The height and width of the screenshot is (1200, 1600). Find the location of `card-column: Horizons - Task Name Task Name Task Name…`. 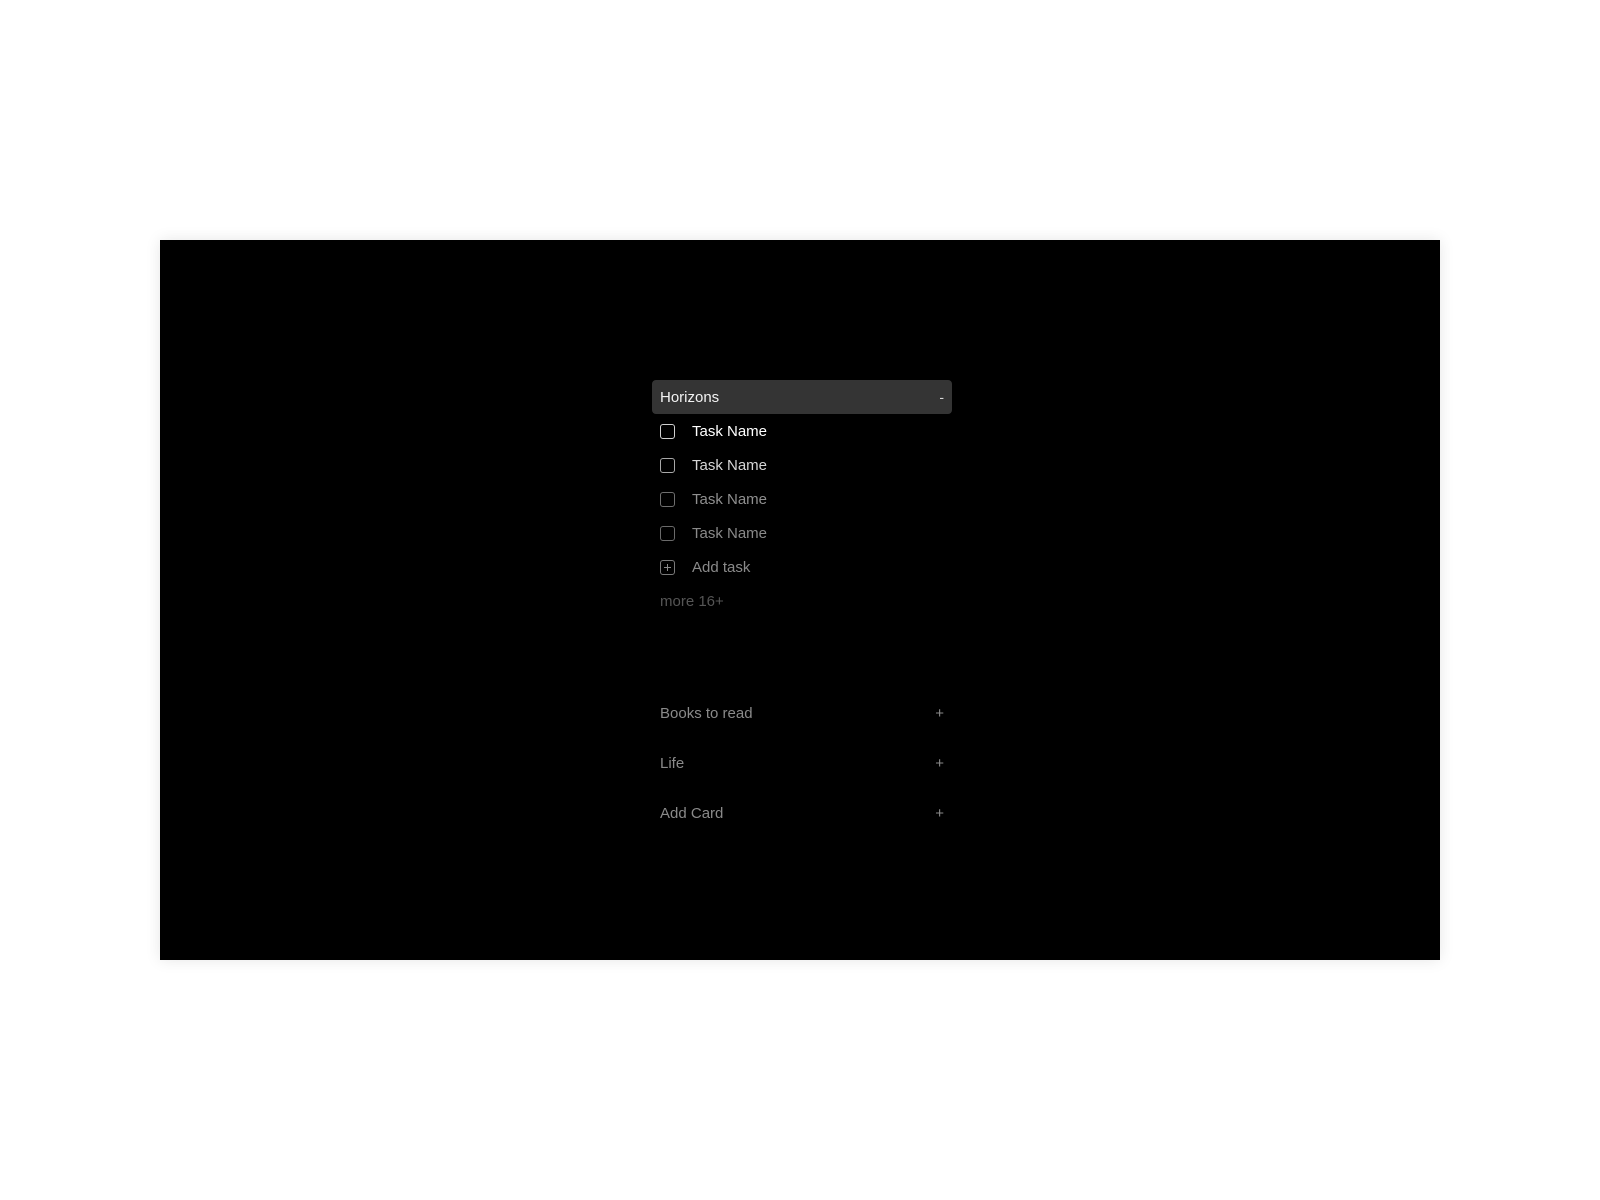

card-column: Horizons - Task Name Task Name Task Name… is located at coordinates (802, 609).